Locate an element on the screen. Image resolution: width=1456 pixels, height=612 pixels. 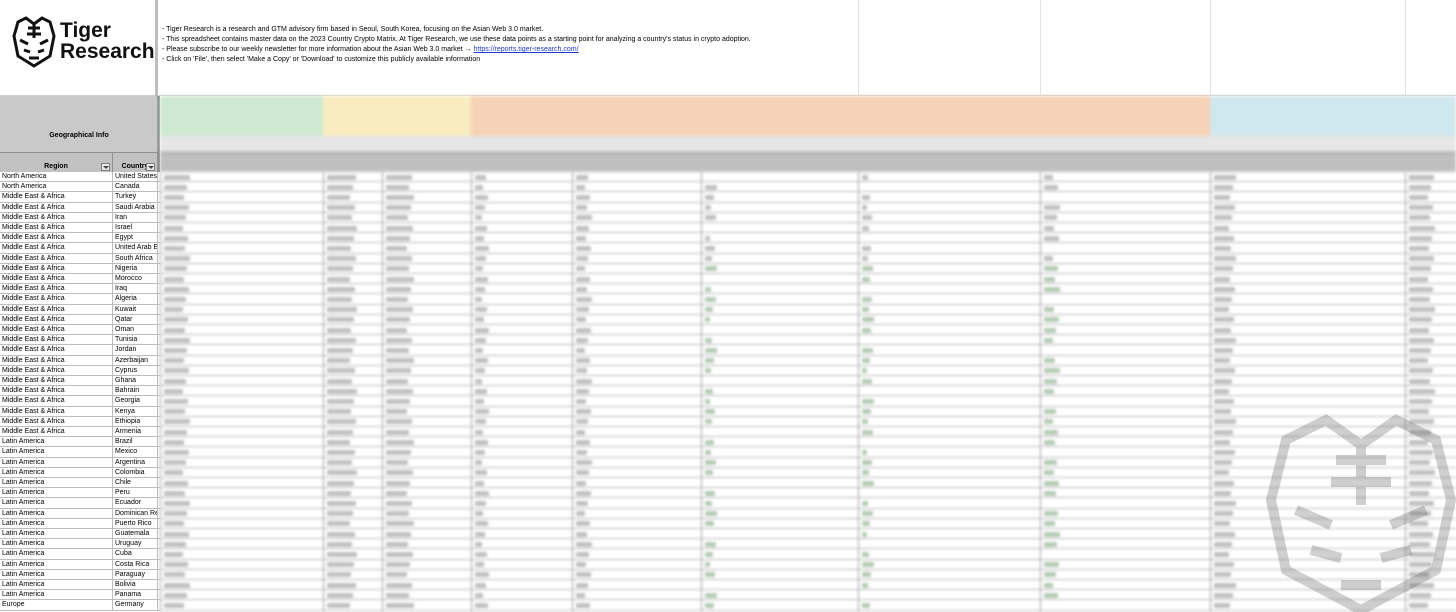
table-row: Middle East & Africa Georgia is located at coordinates (80, 401).